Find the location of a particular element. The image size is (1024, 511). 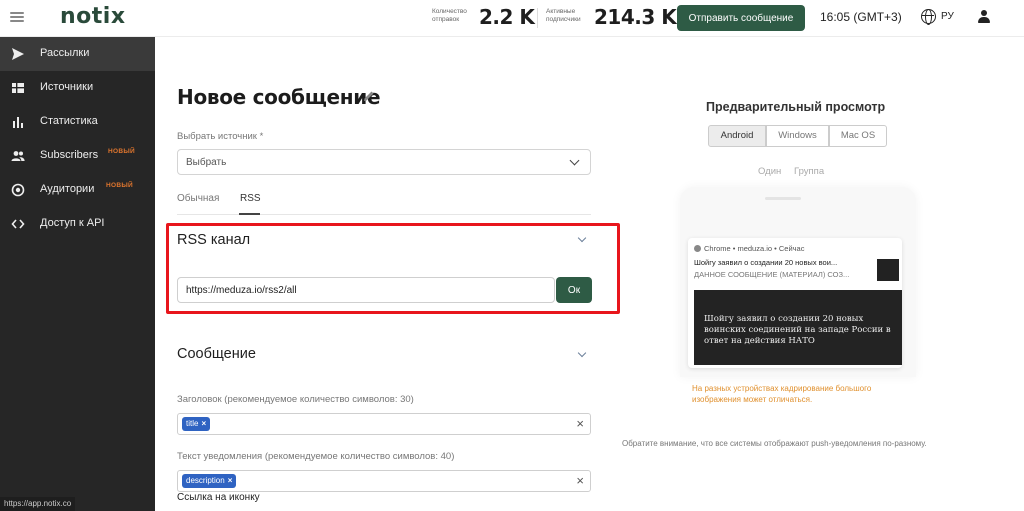

tab-single: Один is located at coordinates (769, 171).